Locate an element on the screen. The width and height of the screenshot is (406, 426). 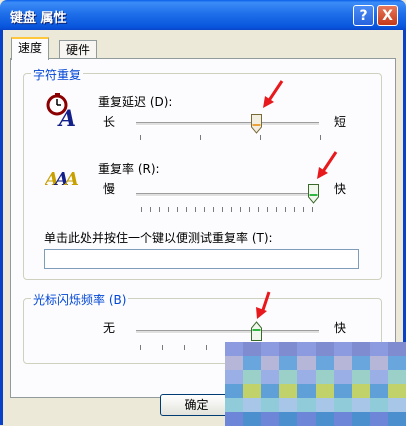
close-button: X is located at coordinates (387, 15).